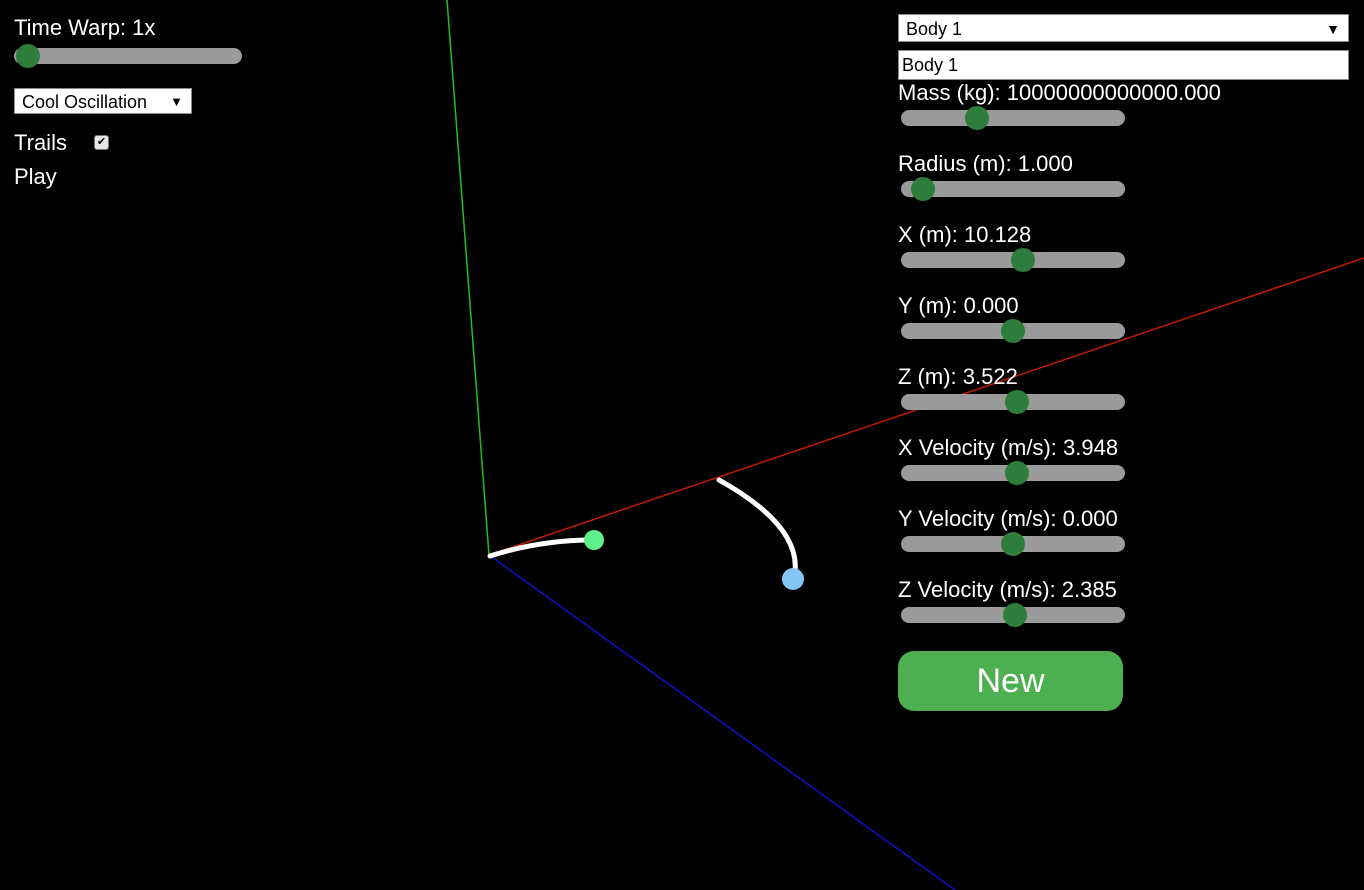 The height and width of the screenshot is (890, 1364). Describe the element at coordinates (1123, 65) in the screenshot. I see `body-name-input` at that location.